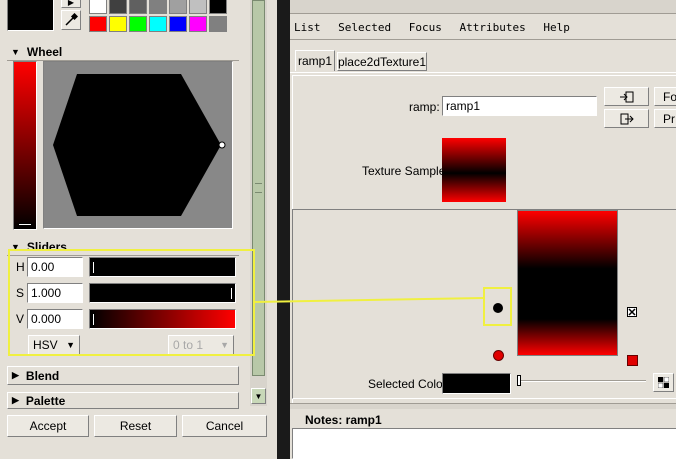 This screenshot has height=459, width=676. I want to click on accept-button: Accept, so click(48, 426).